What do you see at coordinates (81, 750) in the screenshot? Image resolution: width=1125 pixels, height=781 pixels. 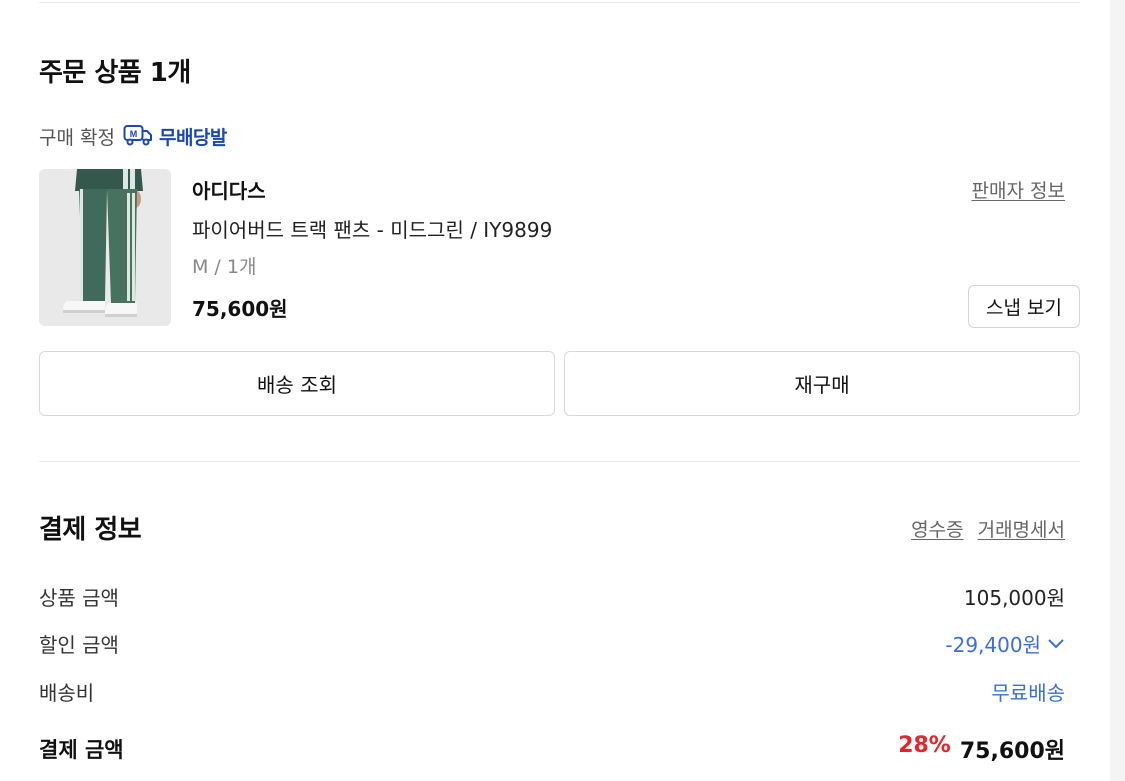 I see `total-amount-label: 결제 금액` at bounding box center [81, 750].